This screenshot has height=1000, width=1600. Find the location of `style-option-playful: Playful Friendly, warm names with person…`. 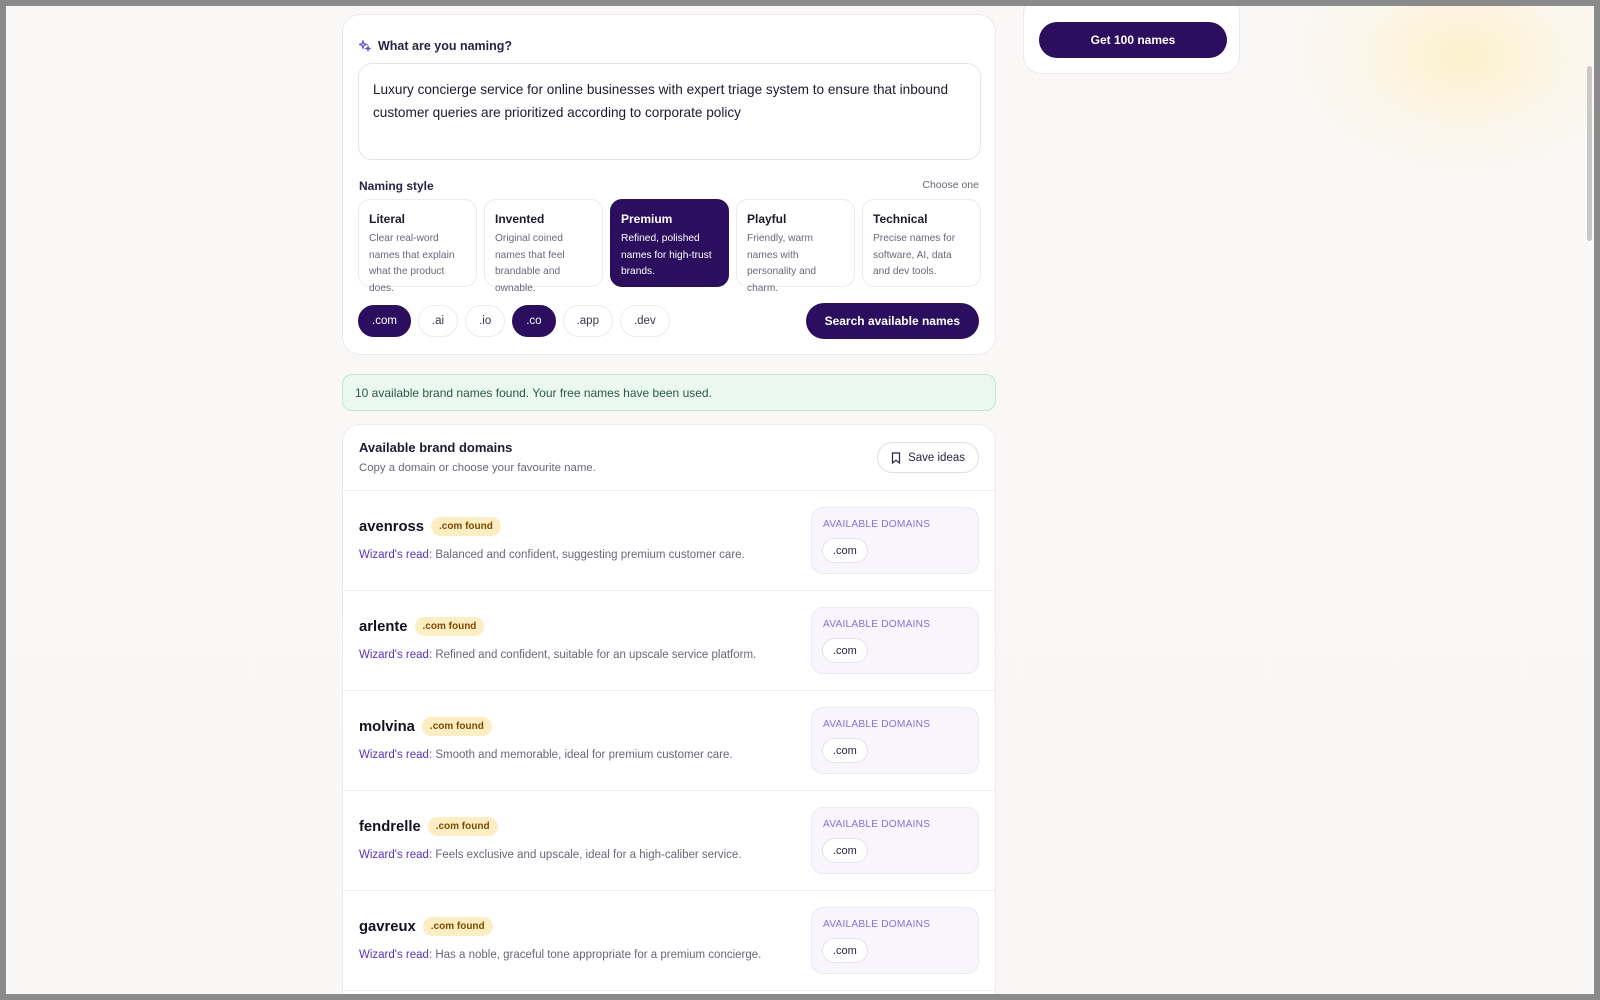

style-option-playful: Playful Friendly, warm names with person… is located at coordinates (795, 246).